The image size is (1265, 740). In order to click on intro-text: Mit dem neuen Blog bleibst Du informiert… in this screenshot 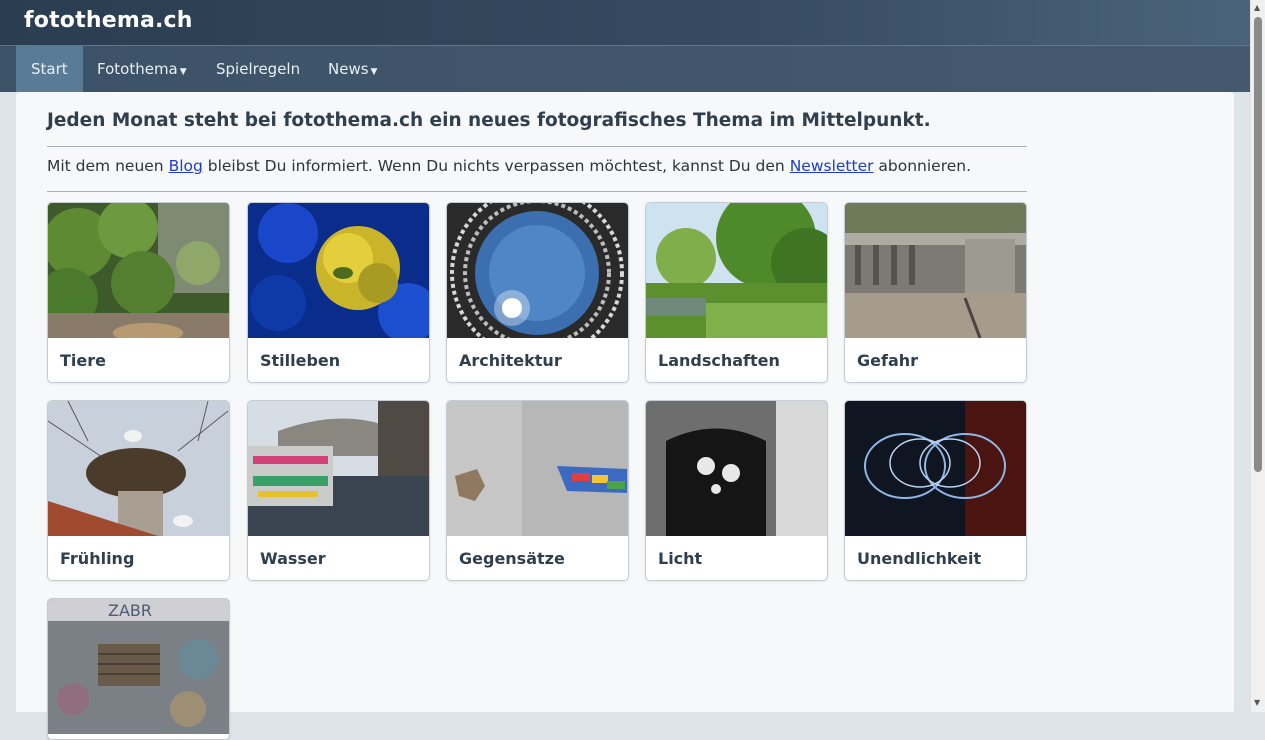, I will do `click(509, 166)`.